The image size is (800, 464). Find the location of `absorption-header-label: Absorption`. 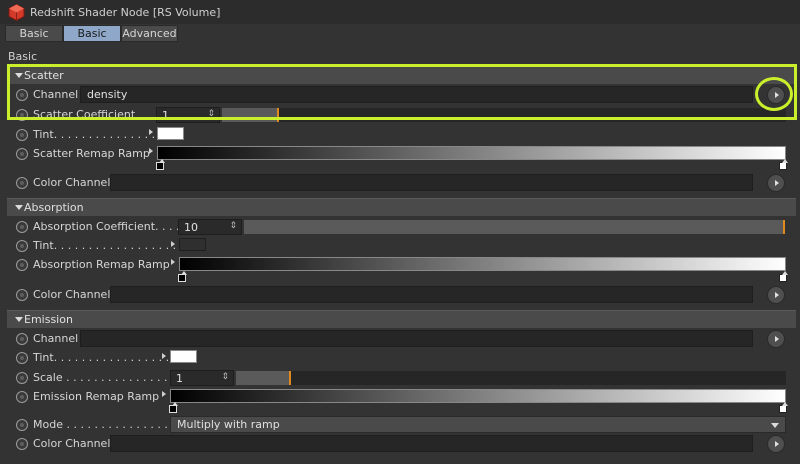

absorption-header-label: Absorption is located at coordinates (54, 207).